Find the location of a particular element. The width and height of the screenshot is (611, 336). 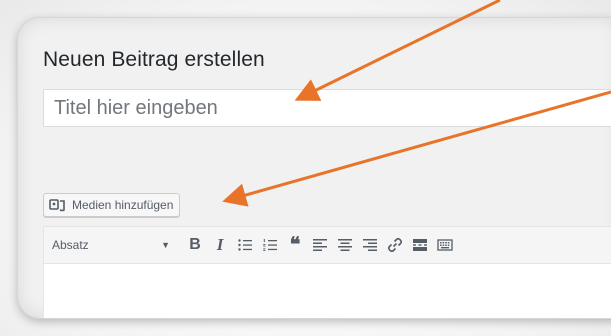

align-center-button is located at coordinates (345, 245).